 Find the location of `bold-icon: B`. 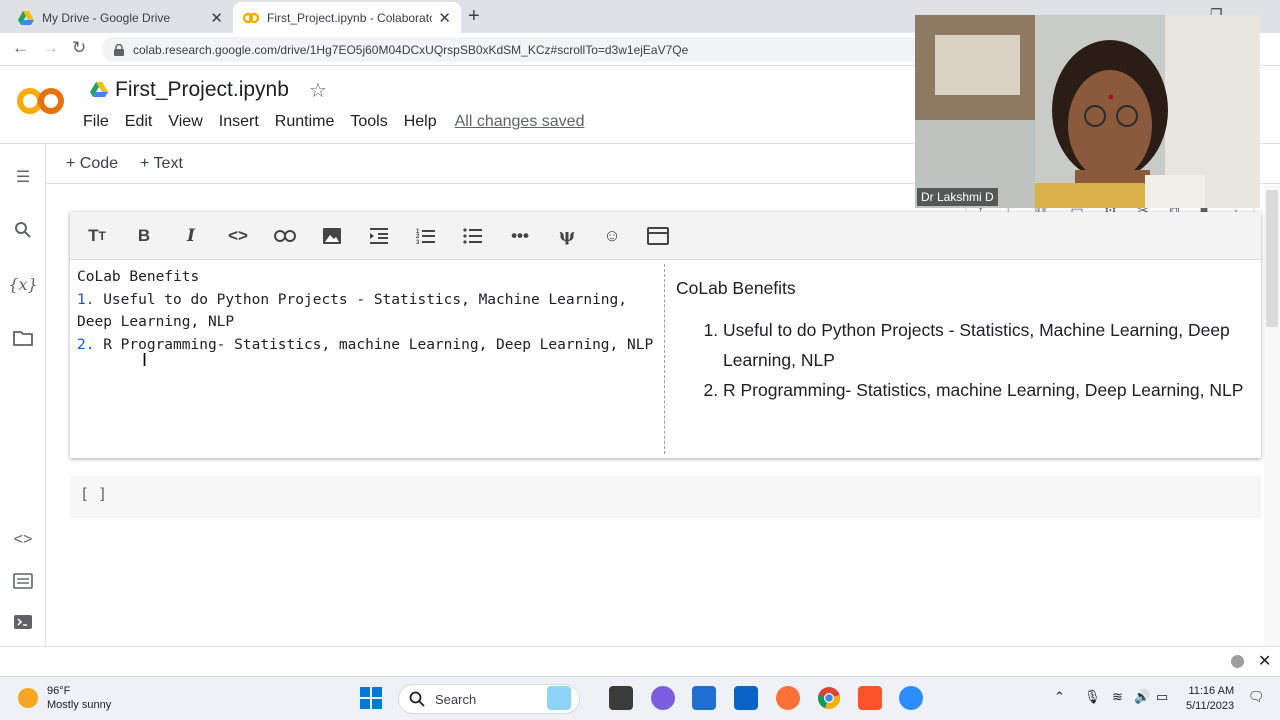

bold-icon: B is located at coordinates (144, 236).